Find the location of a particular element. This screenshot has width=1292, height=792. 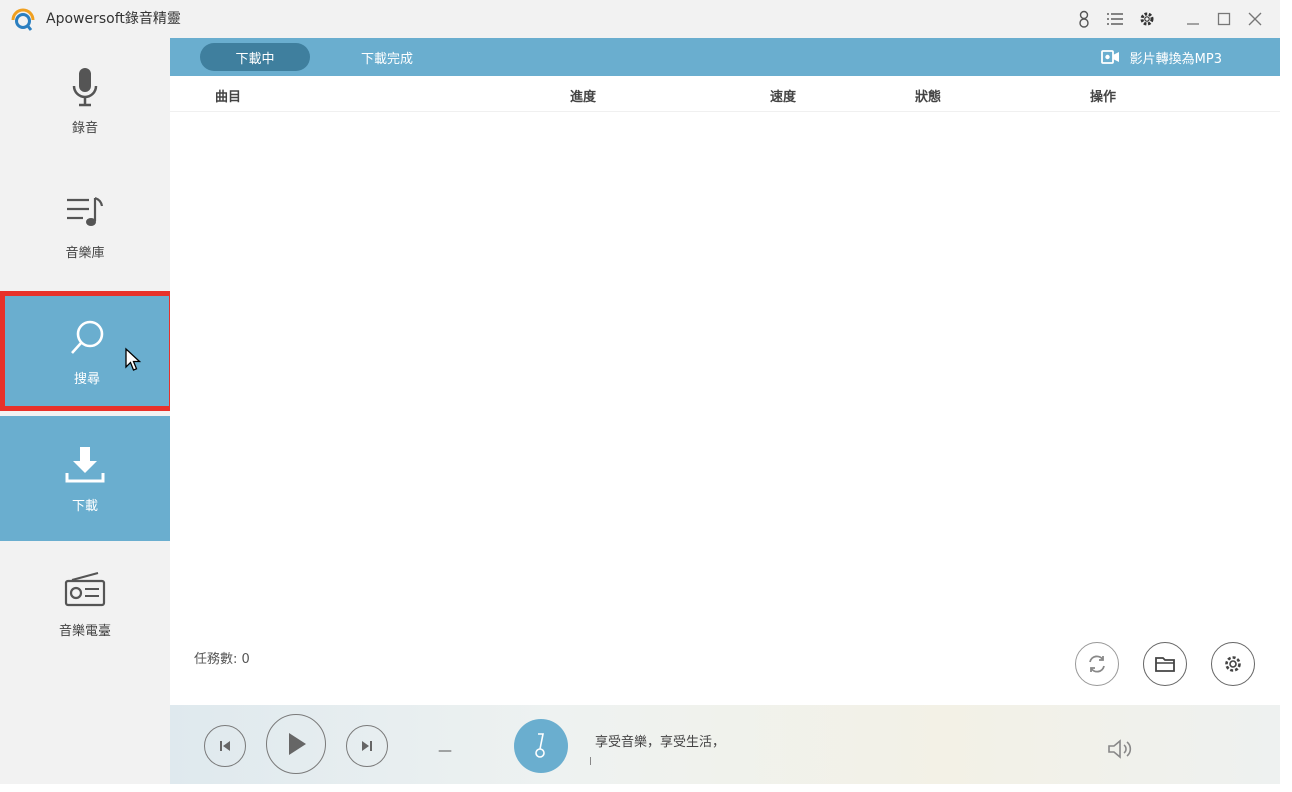

close-icon is located at coordinates (1255, 19).